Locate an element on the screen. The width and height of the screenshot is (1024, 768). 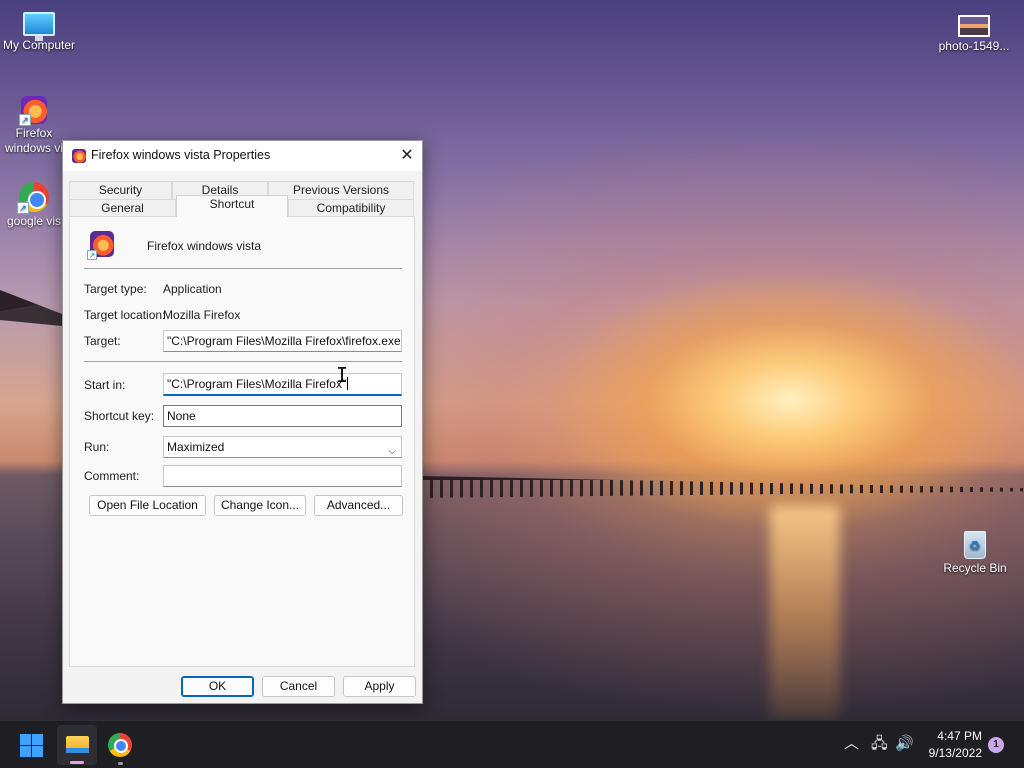
running-indicator is located at coordinates (120, 763).